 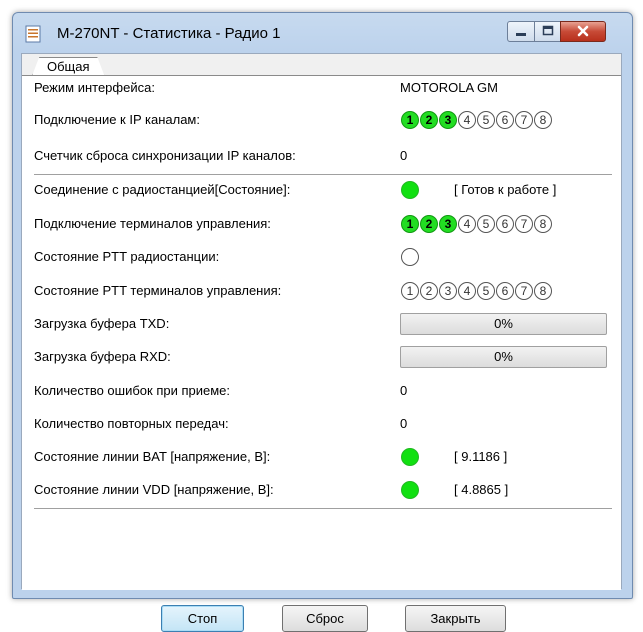 I want to click on txd-buffer-label: Загрузка буфера TXD:, so click(x=102, y=323).